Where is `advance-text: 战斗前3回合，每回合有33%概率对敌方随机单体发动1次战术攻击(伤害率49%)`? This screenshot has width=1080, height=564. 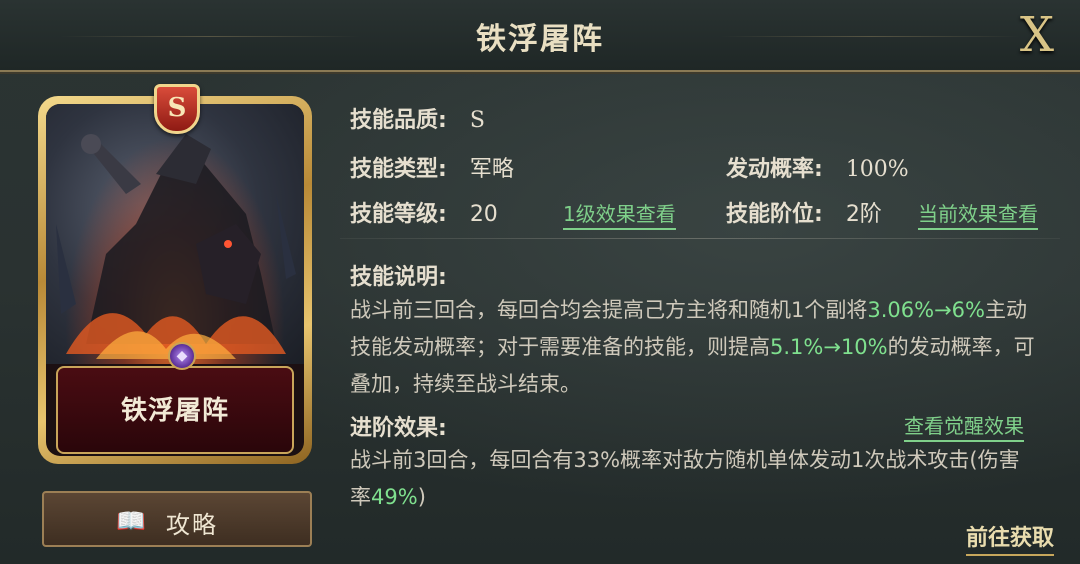
advance-text: 战斗前3回合，每回合有33%概率对敌方随机单体发动1次战术攻击(伤害率49%) is located at coordinates (690, 479).